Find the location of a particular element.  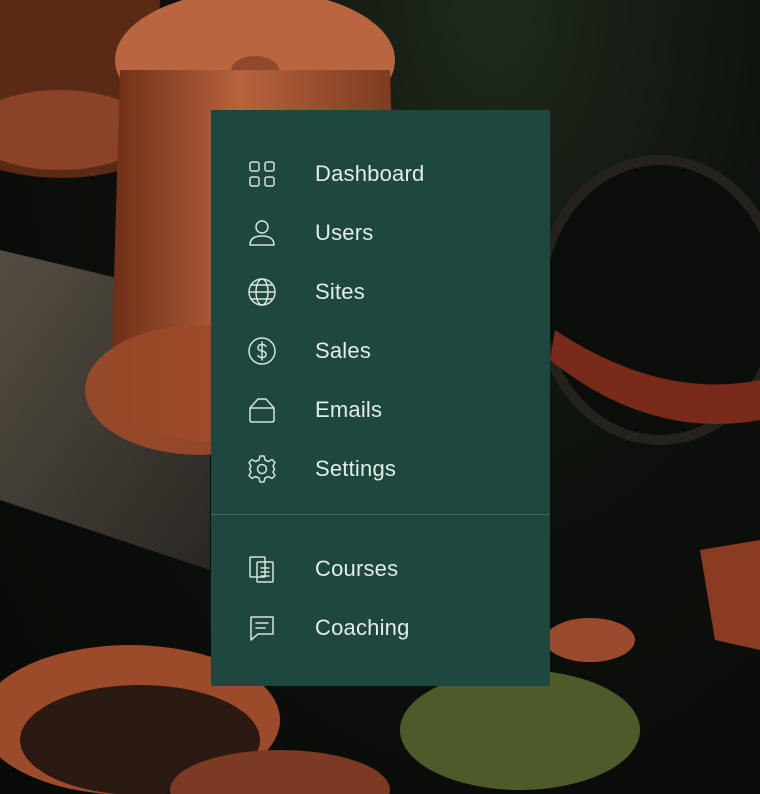

nav-item-settings: Settings is located at coordinates (380, 468).